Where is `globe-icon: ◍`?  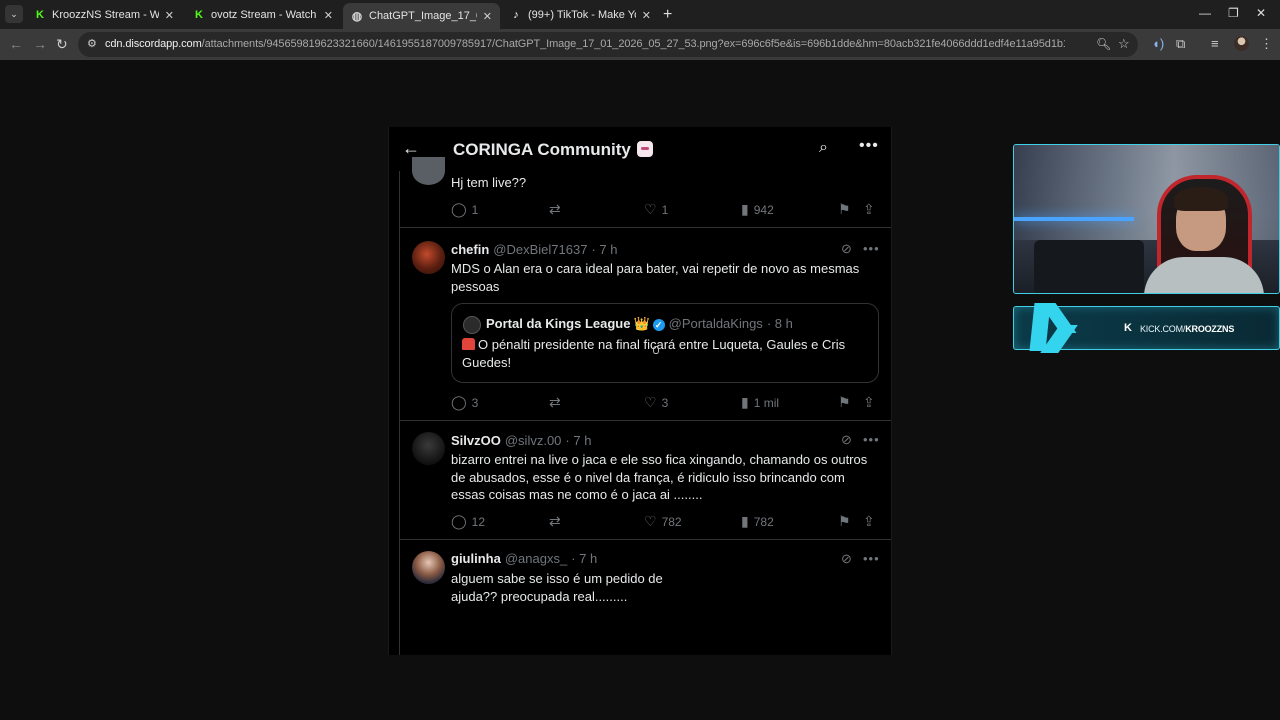 globe-icon: ◍ is located at coordinates (357, 16).